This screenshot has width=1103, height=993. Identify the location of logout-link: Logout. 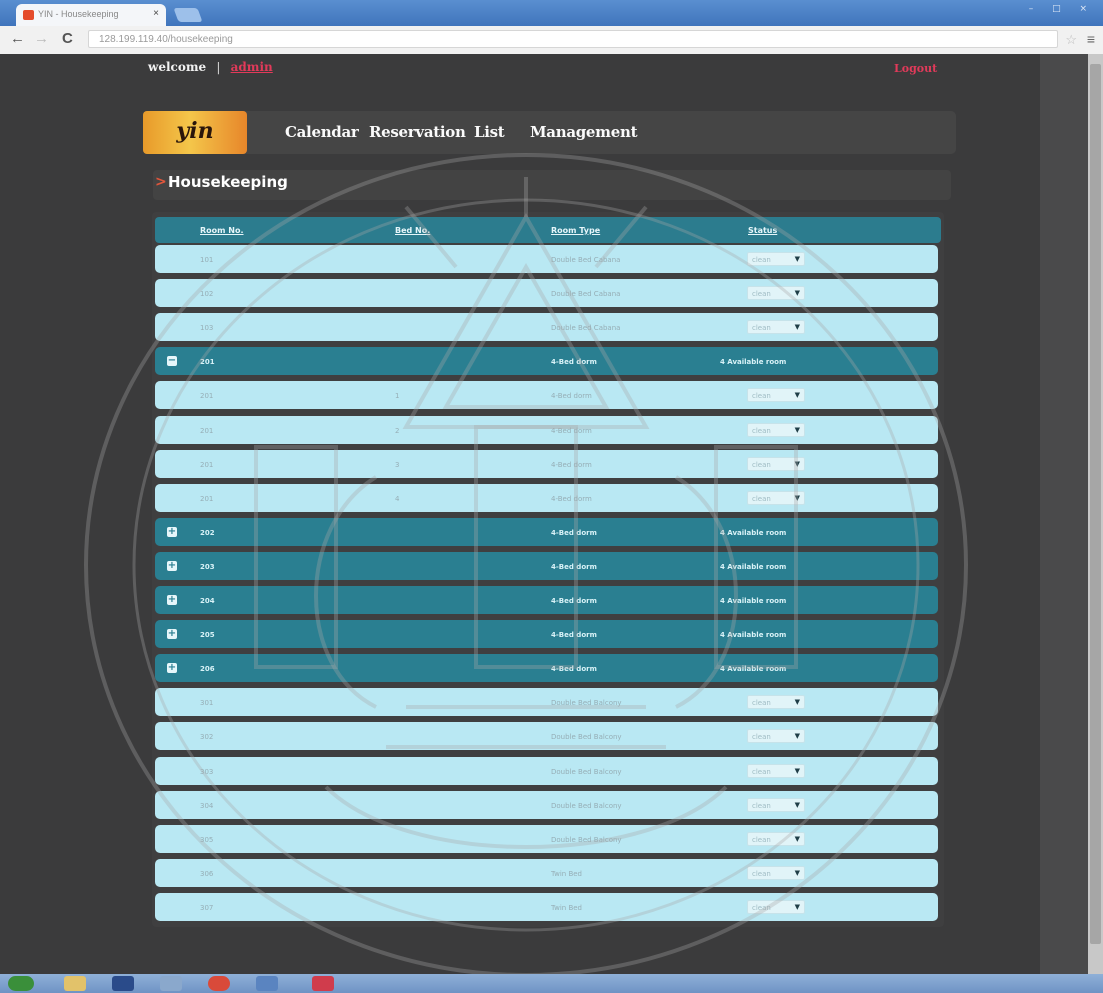
(915, 68).